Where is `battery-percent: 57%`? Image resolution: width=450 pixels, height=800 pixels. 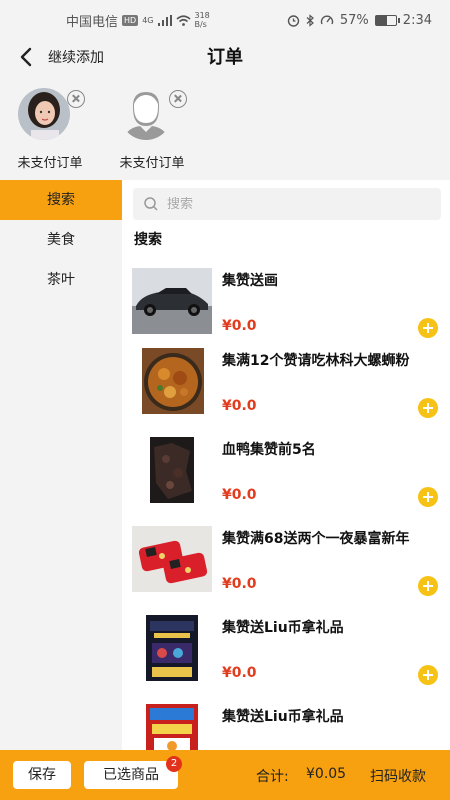 battery-percent: 57% is located at coordinates (354, 20).